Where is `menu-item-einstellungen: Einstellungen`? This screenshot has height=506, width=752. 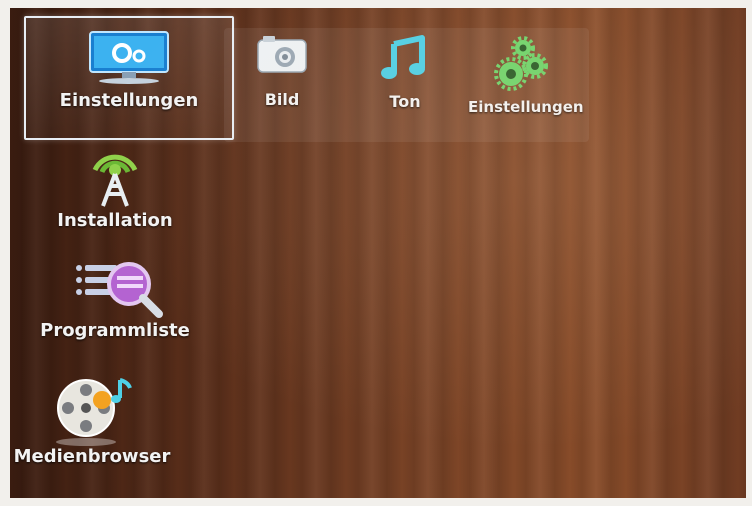
menu-item-einstellungen: Einstellungen is located at coordinates (526, 76).